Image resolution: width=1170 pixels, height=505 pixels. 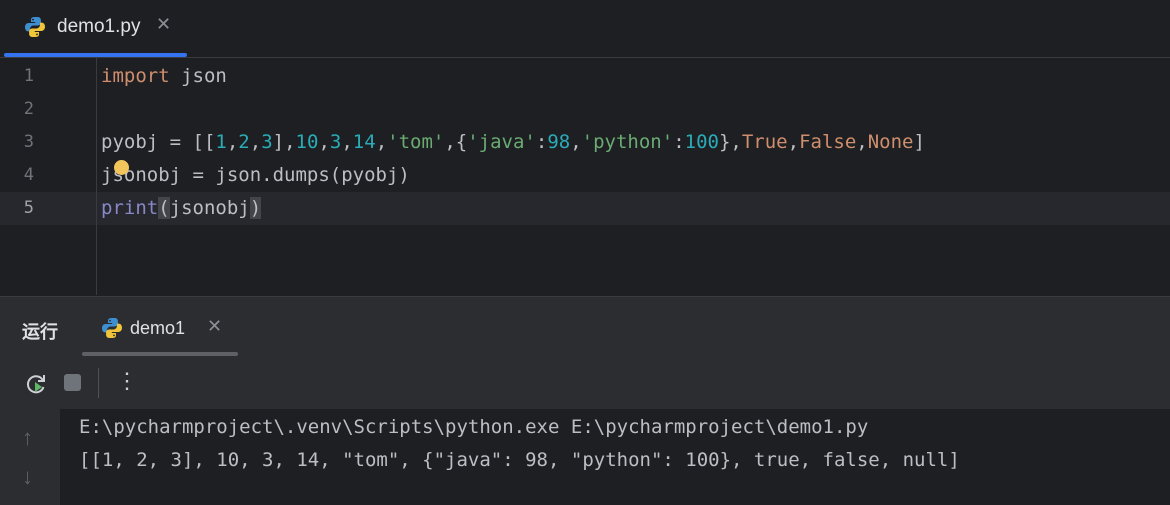 What do you see at coordinates (96, 176) in the screenshot?
I see `gutter-divider` at bounding box center [96, 176].